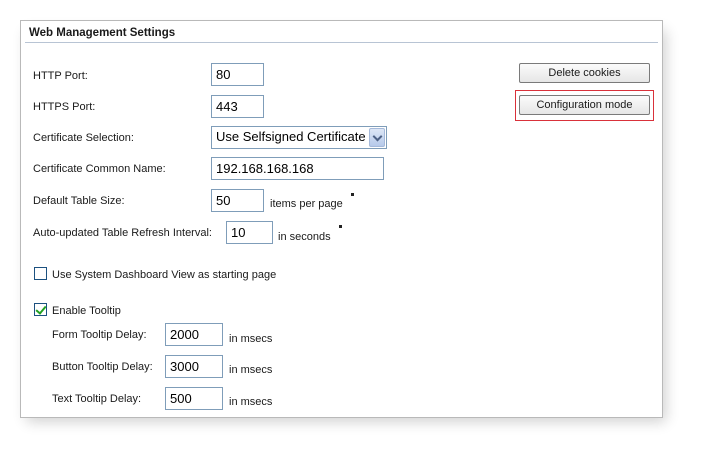  I want to click on refresh-interval-input, so click(249, 232).